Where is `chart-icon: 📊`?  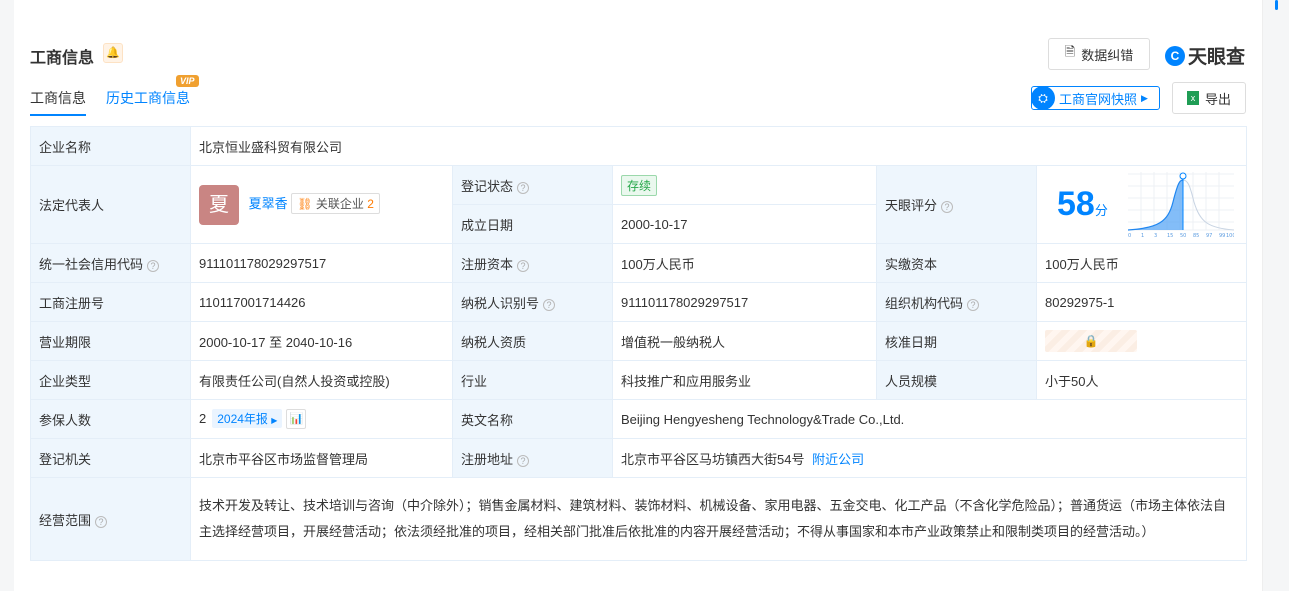 chart-icon: 📊 is located at coordinates (296, 419).